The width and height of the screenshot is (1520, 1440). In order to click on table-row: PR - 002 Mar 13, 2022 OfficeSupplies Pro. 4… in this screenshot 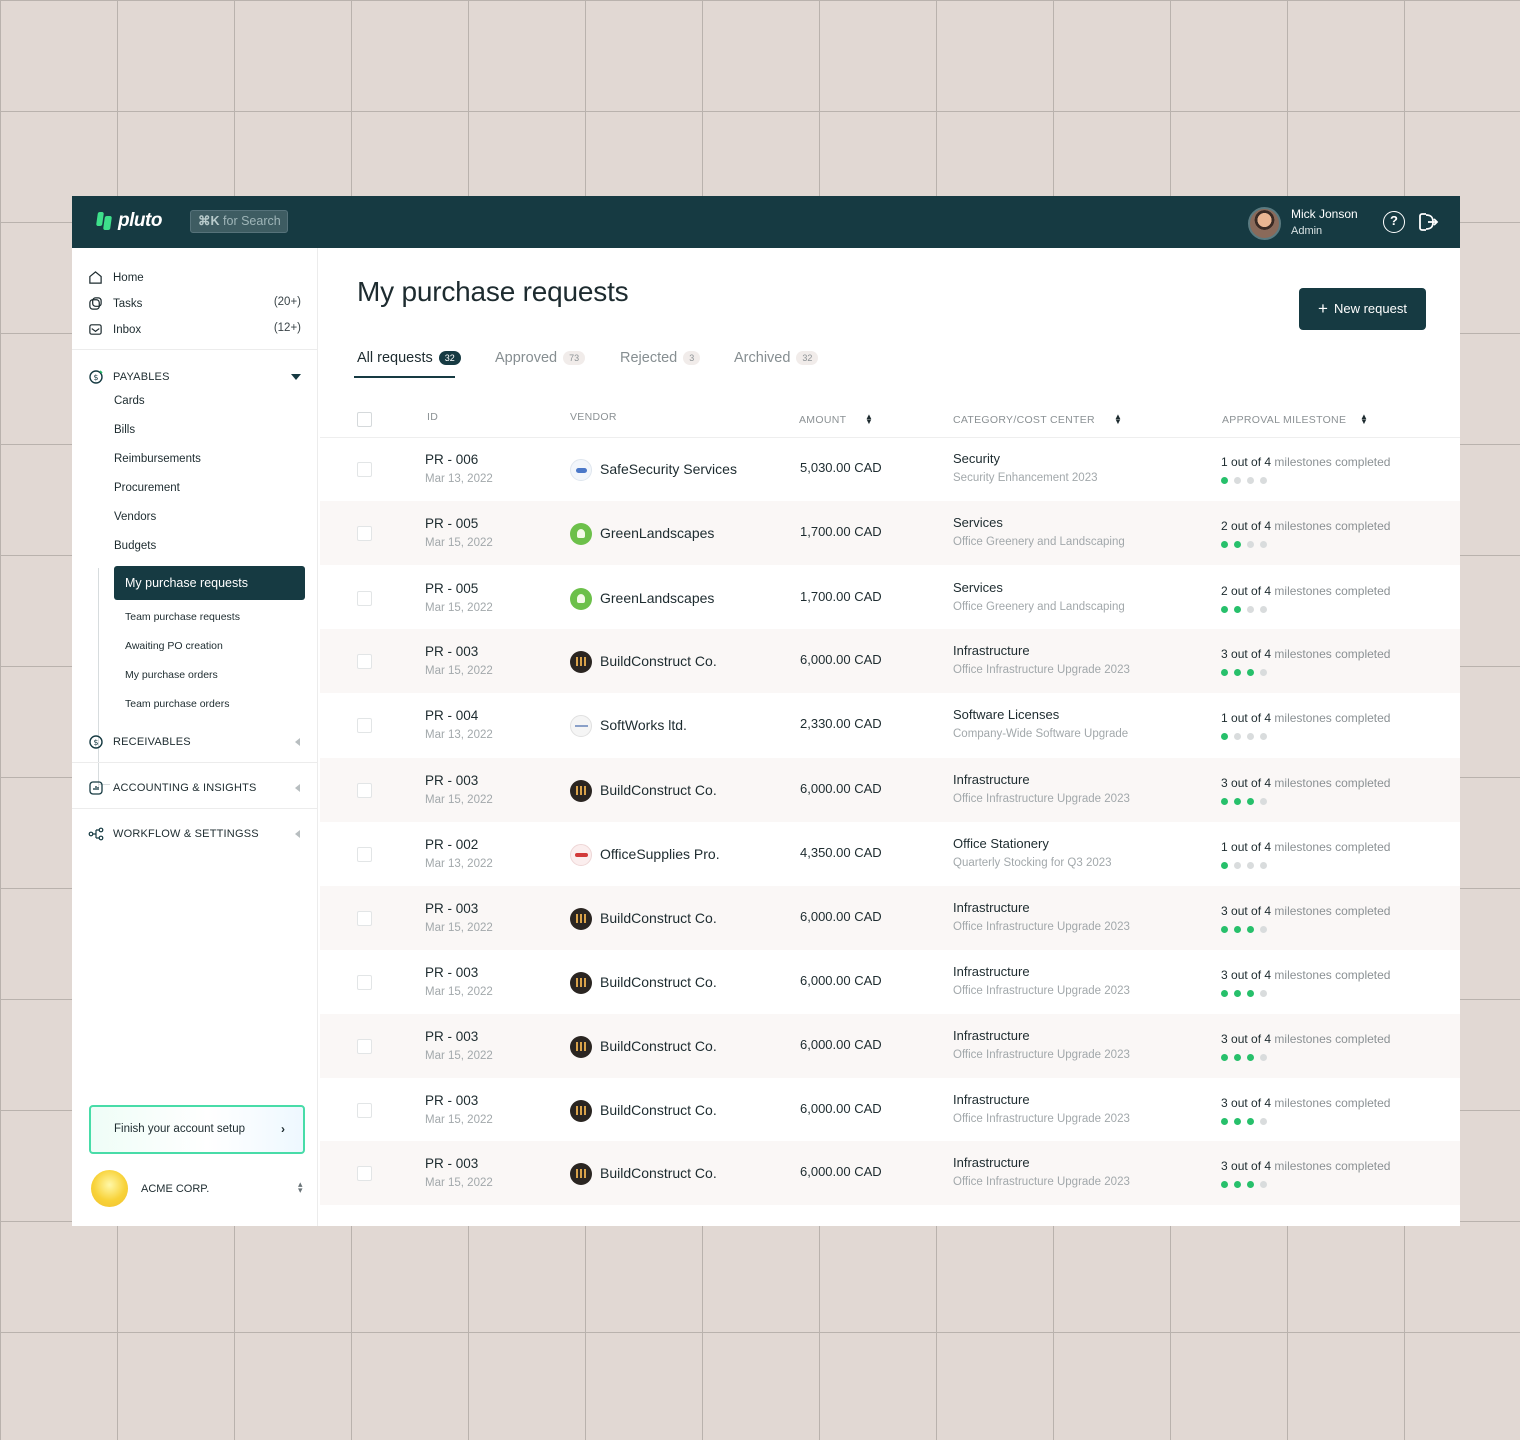, I will do `click(890, 854)`.